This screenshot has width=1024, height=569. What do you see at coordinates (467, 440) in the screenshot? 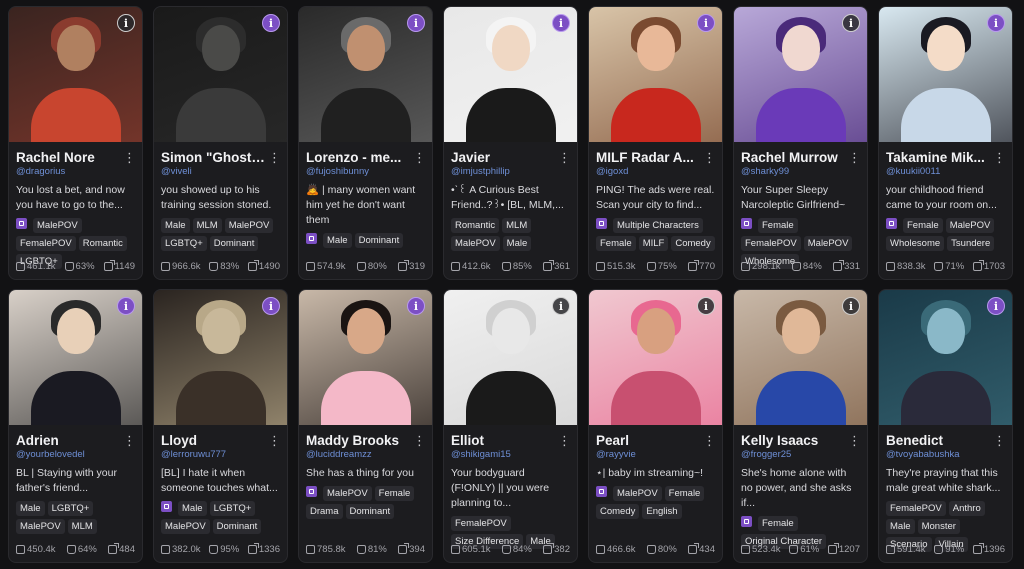
I see `character-name: Elliot` at bounding box center [467, 440].